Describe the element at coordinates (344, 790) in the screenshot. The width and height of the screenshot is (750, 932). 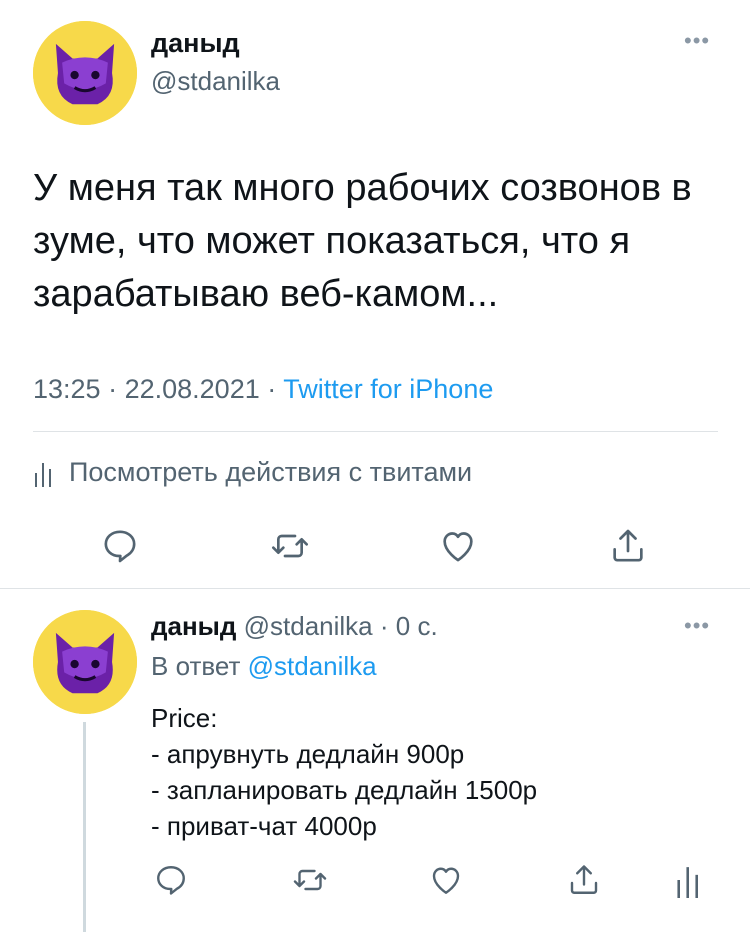
I see `reply-line: - запланировать дедлайн 1500р` at that location.